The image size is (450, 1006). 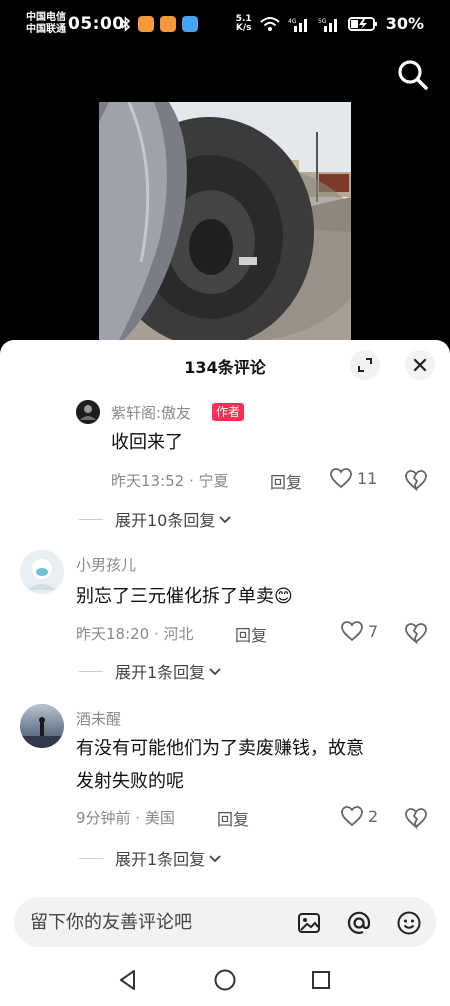 I want to click on carrier-2: 中国联通, so click(x=46, y=29).